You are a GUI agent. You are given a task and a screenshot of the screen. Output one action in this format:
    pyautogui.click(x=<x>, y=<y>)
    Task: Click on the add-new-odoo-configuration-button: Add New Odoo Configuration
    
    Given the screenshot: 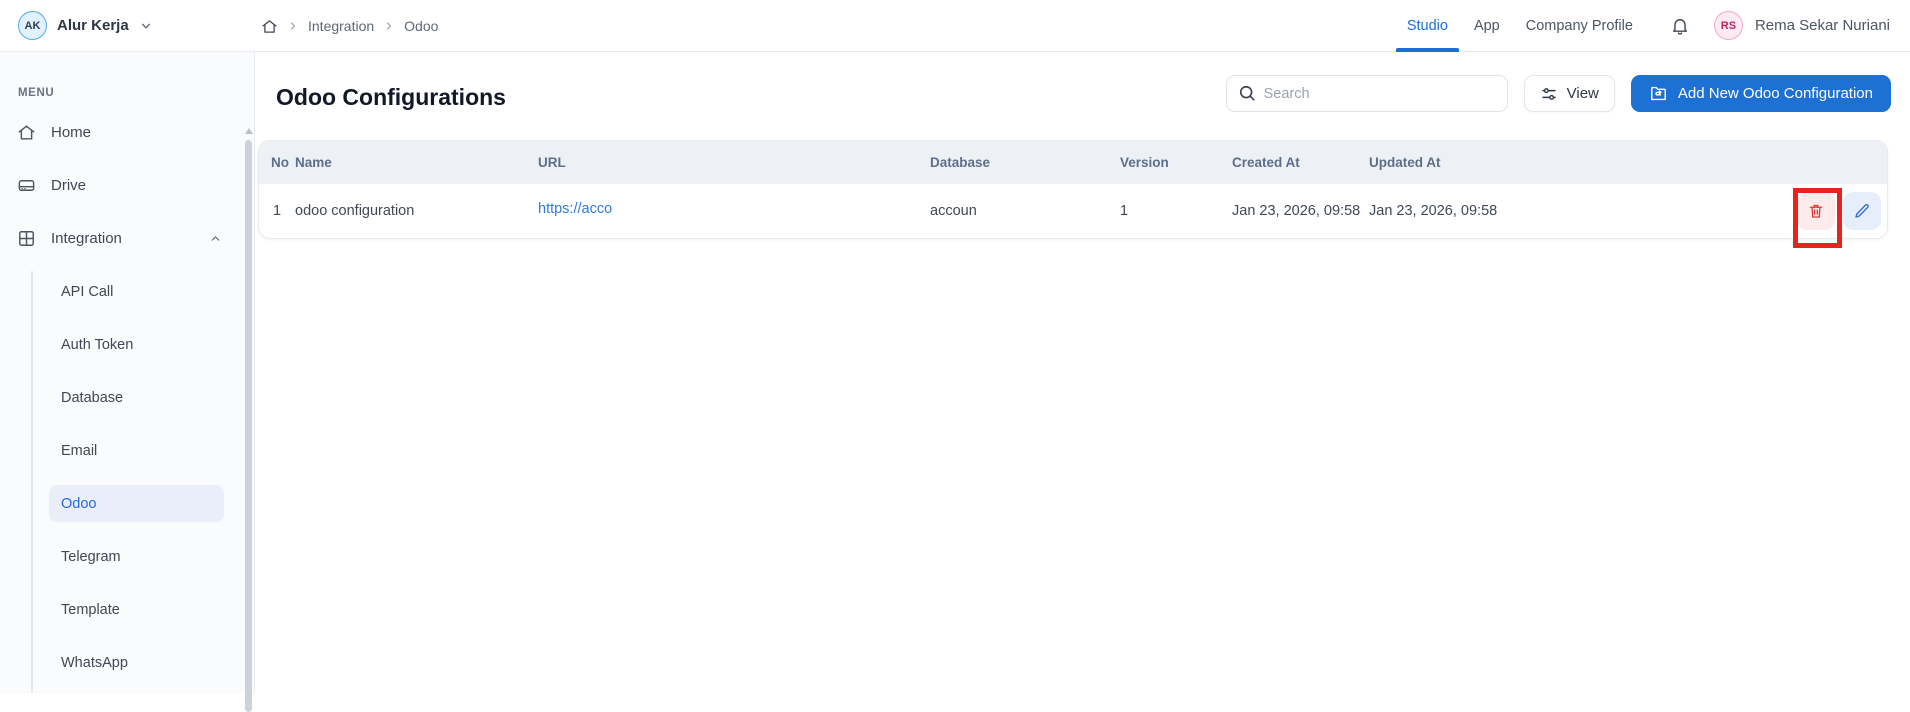 What is the action you would take?
    pyautogui.click(x=1761, y=93)
    